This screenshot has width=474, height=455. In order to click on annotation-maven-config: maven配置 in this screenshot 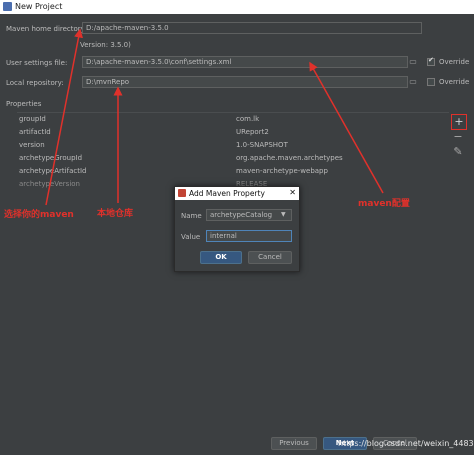, I will do `click(384, 204)`.